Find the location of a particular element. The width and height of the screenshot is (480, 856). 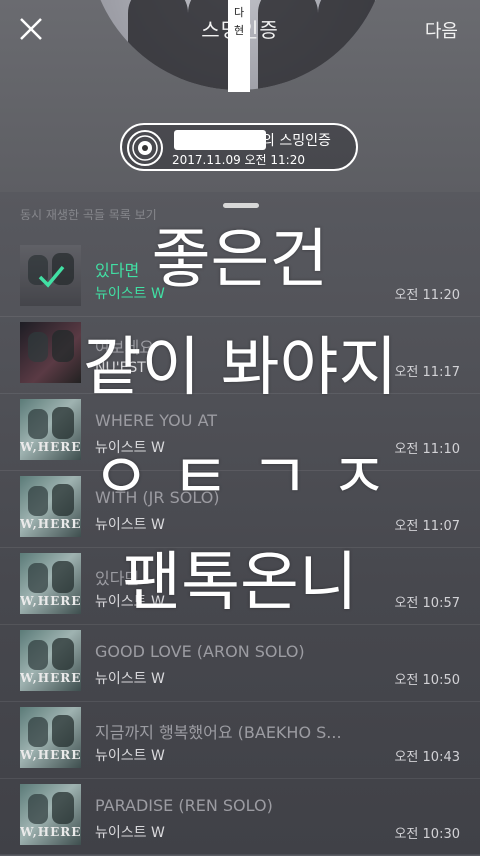

disc-icon is located at coordinates (145, 148).